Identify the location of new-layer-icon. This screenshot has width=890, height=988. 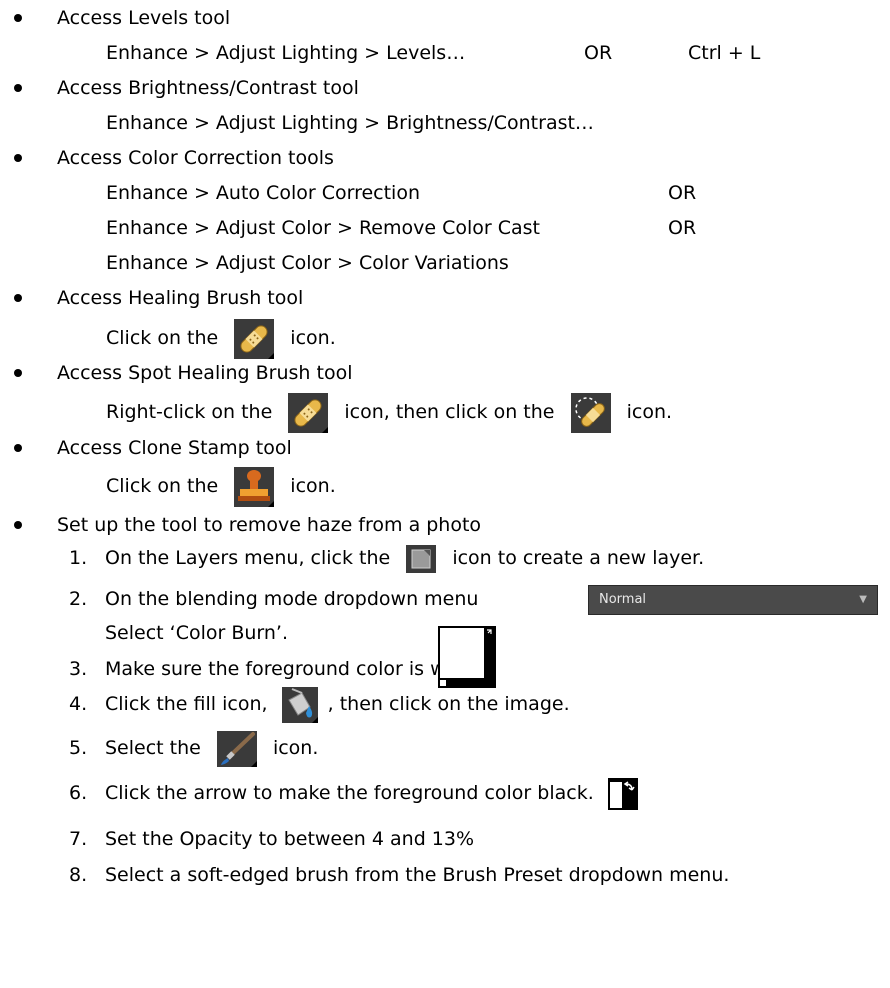
(421, 558).